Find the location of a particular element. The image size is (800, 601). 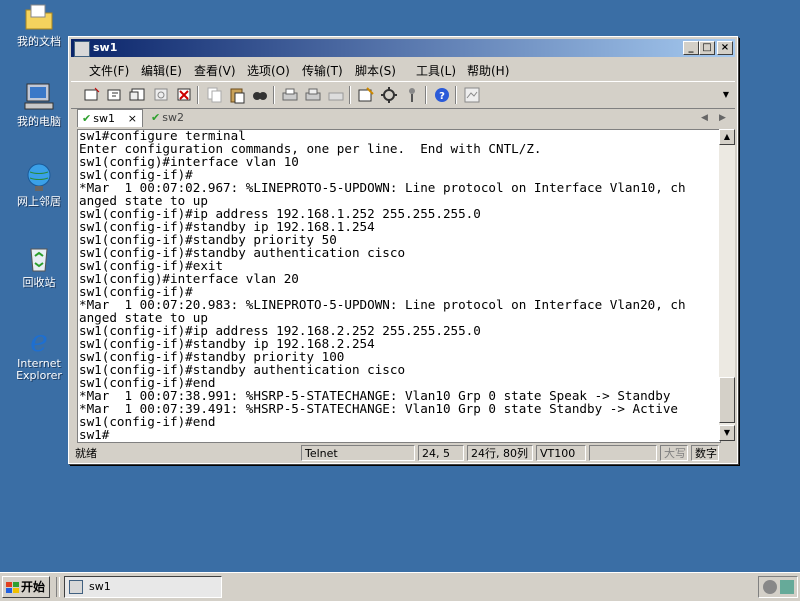

find-icon is located at coordinates (260, 95).